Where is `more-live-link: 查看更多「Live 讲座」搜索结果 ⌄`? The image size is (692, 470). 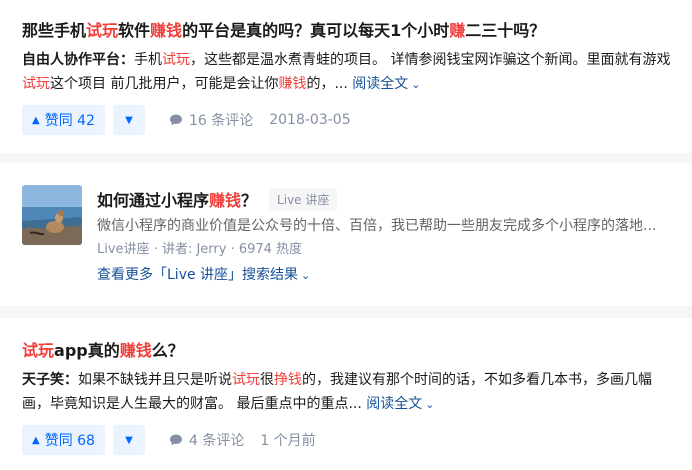
more-live-link: 查看更多「Live 讲座」搜索结果 ⌄ is located at coordinates (203, 274).